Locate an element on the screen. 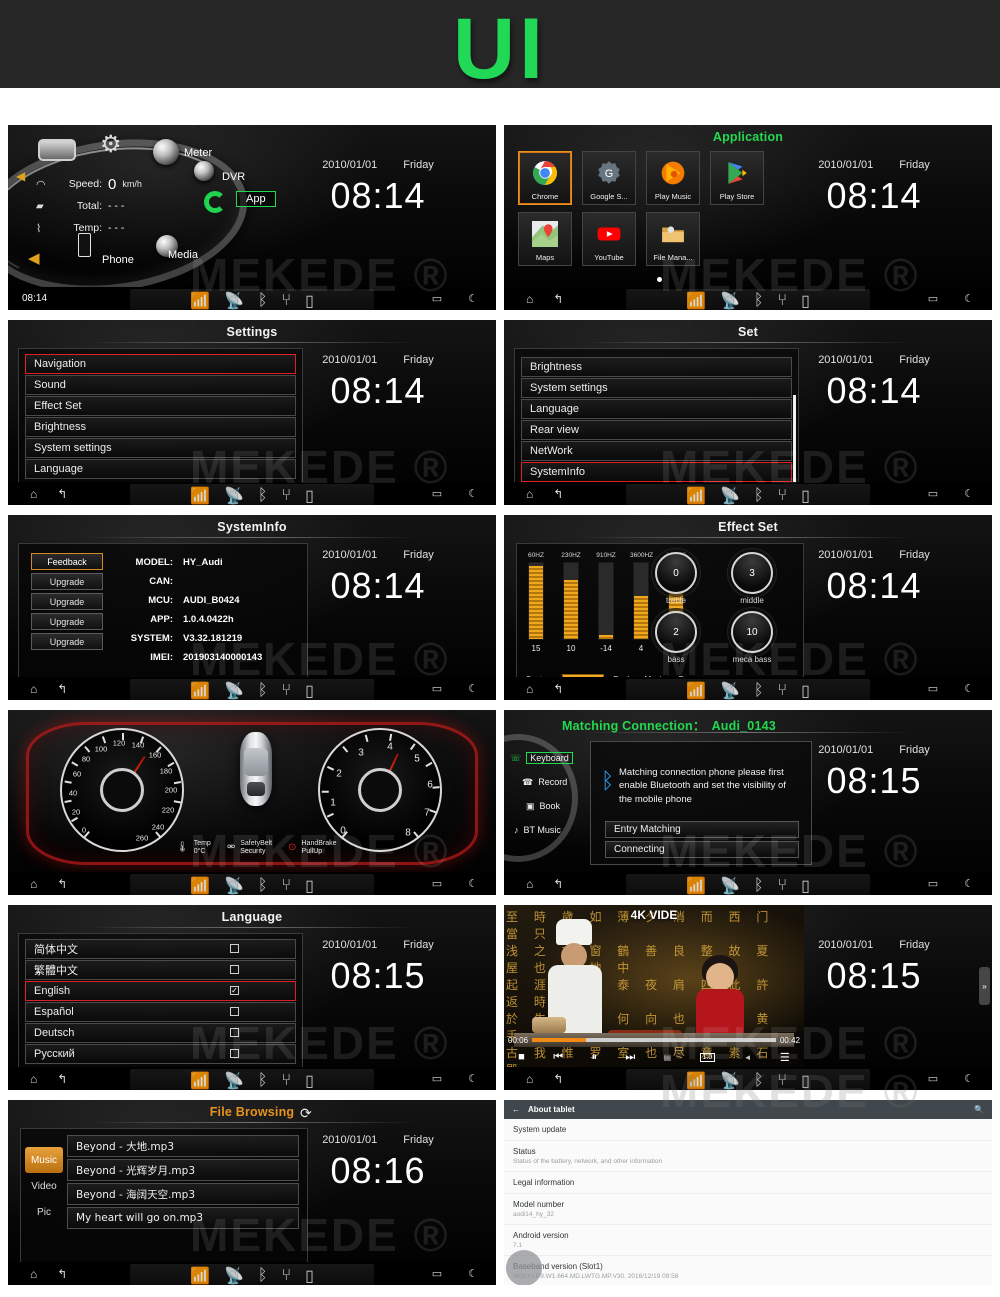  upgrade-button-4: Upgrade is located at coordinates (67, 641).